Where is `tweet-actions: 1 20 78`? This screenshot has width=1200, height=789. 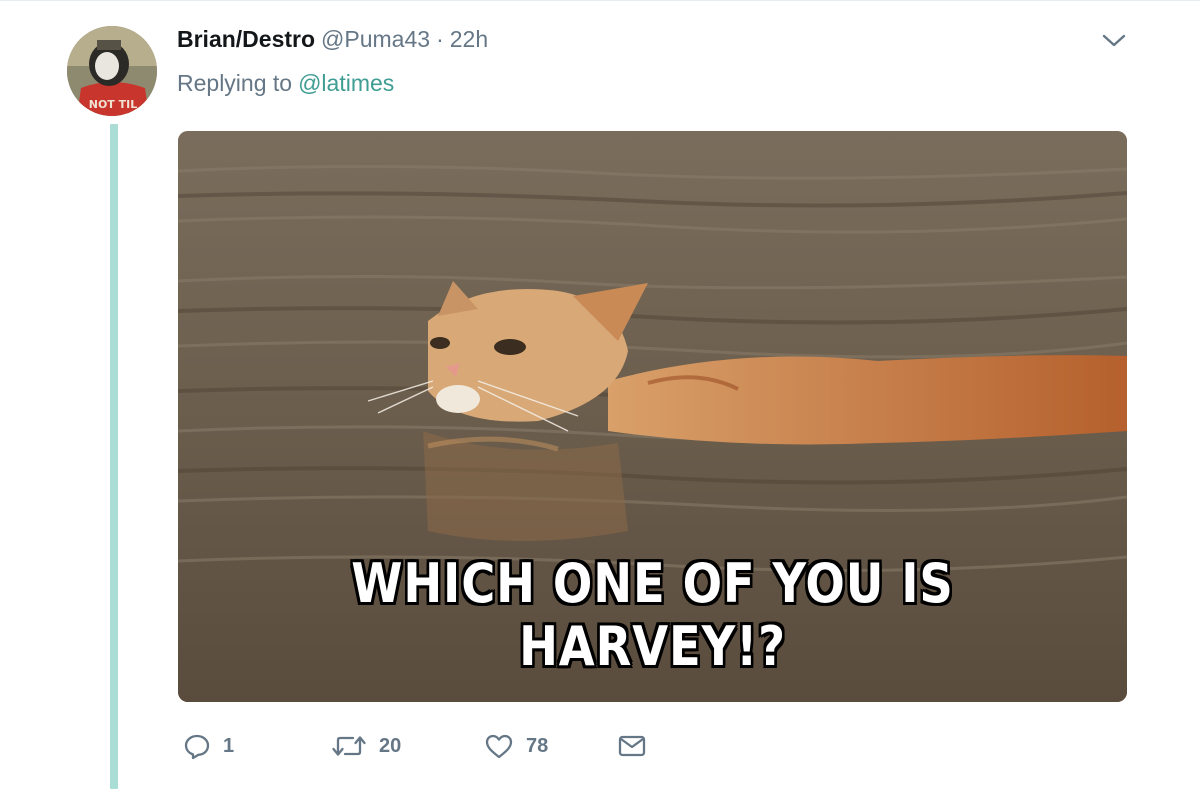 tweet-actions: 1 20 78 is located at coordinates (415, 746).